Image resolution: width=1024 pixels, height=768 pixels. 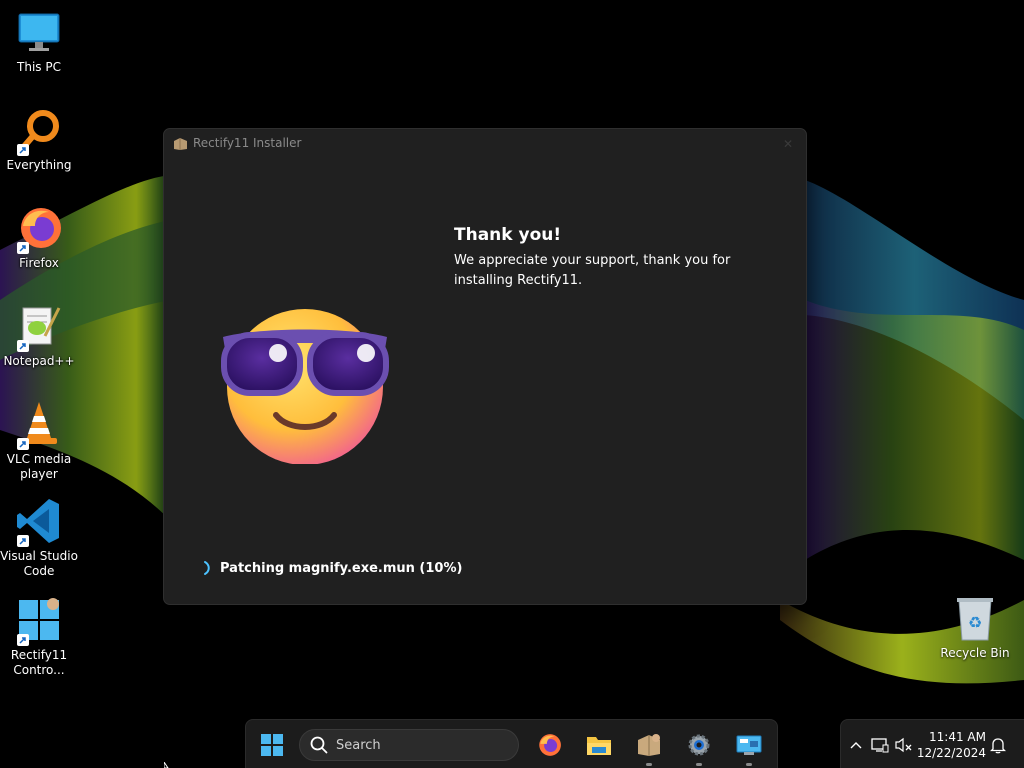 I want to click on desktop-icon-recycle-bin: ♻ Recycle Bin, so click(x=975, y=628).